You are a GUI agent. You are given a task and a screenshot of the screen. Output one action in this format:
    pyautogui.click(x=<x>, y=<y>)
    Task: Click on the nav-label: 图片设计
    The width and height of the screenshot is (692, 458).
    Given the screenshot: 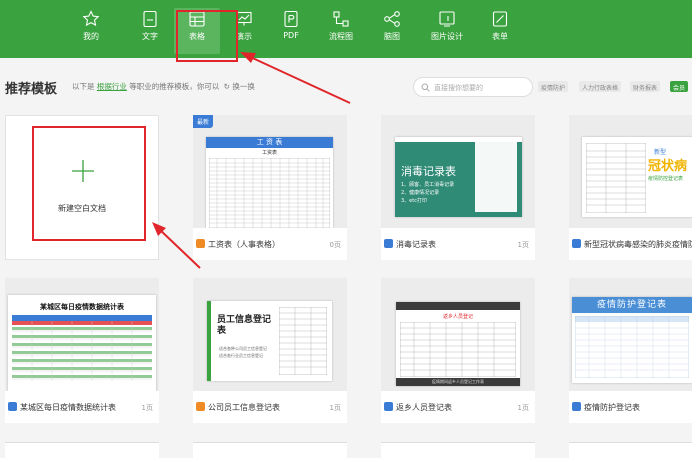 What is the action you would take?
    pyautogui.click(x=447, y=36)
    